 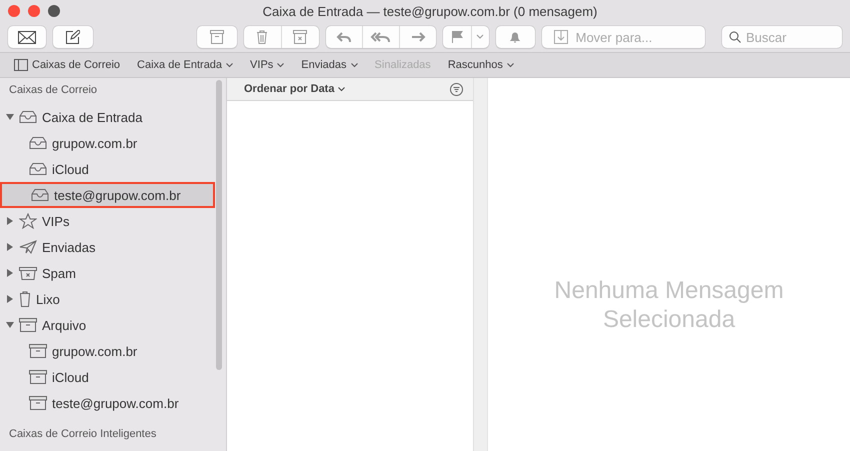 I want to click on mailbox-item: Enviadas, so click(x=107, y=247).